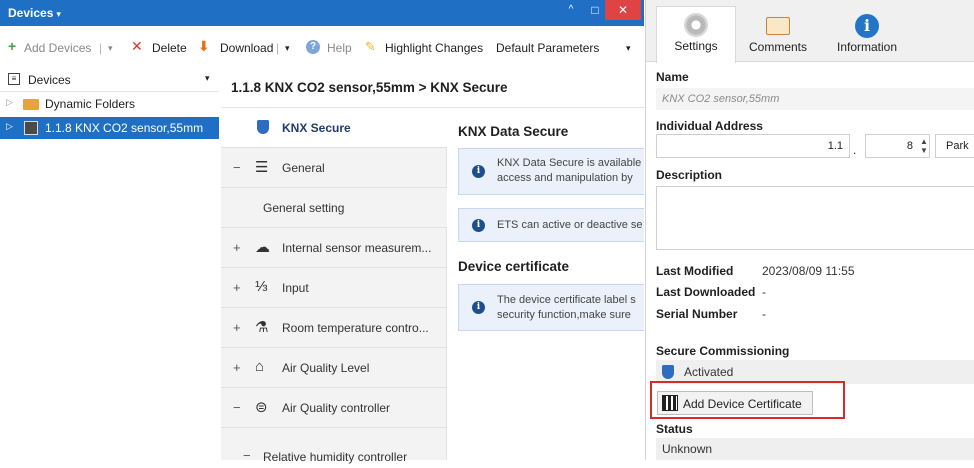 This screenshot has width=974, height=468. What do you see at coordinates (434, 48) in the screenshot?
I see `highlight-changes-button: Highlight Changes` at bounding box center [434, 48].